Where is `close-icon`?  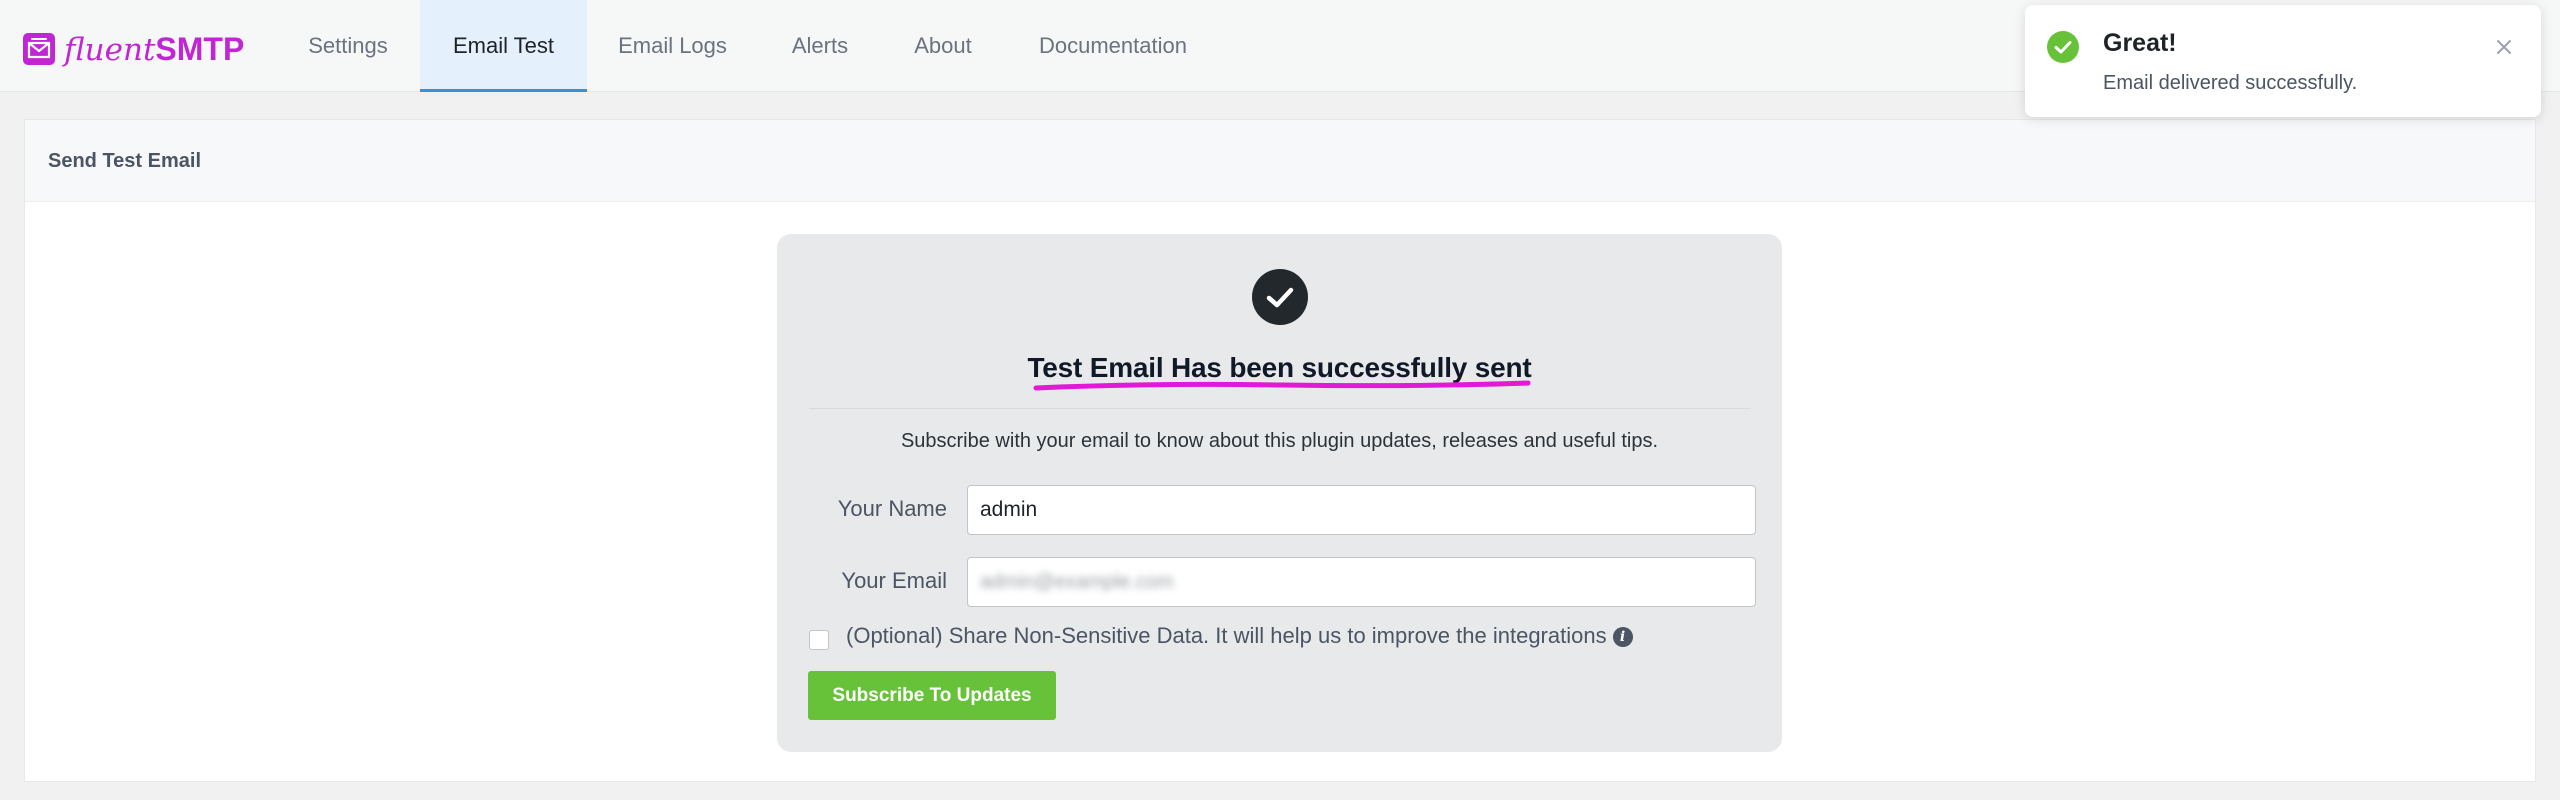
close-icon is located at coordinates (2504, 47).